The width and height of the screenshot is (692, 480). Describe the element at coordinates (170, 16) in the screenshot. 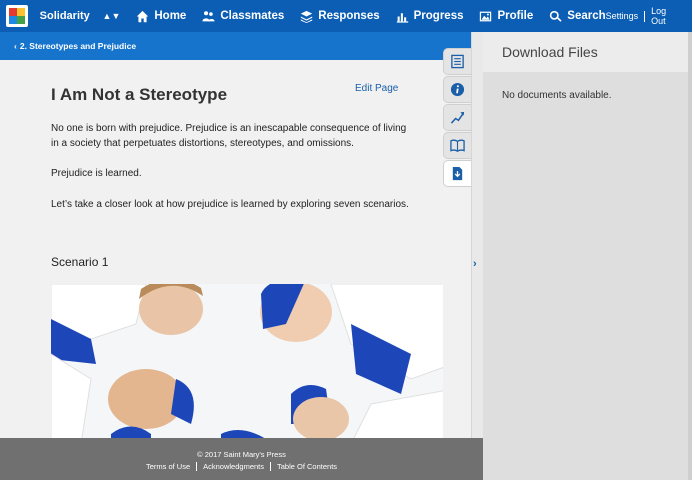

I see `nav-home-label: Home` at that location.